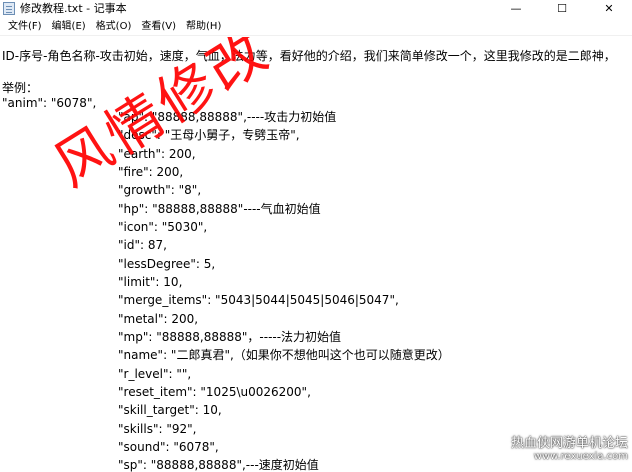  What do you see at coordinates (163, 227) in the screenshot?
I see `field-line: "icon": "5030",` at bounding box center [163, 227].